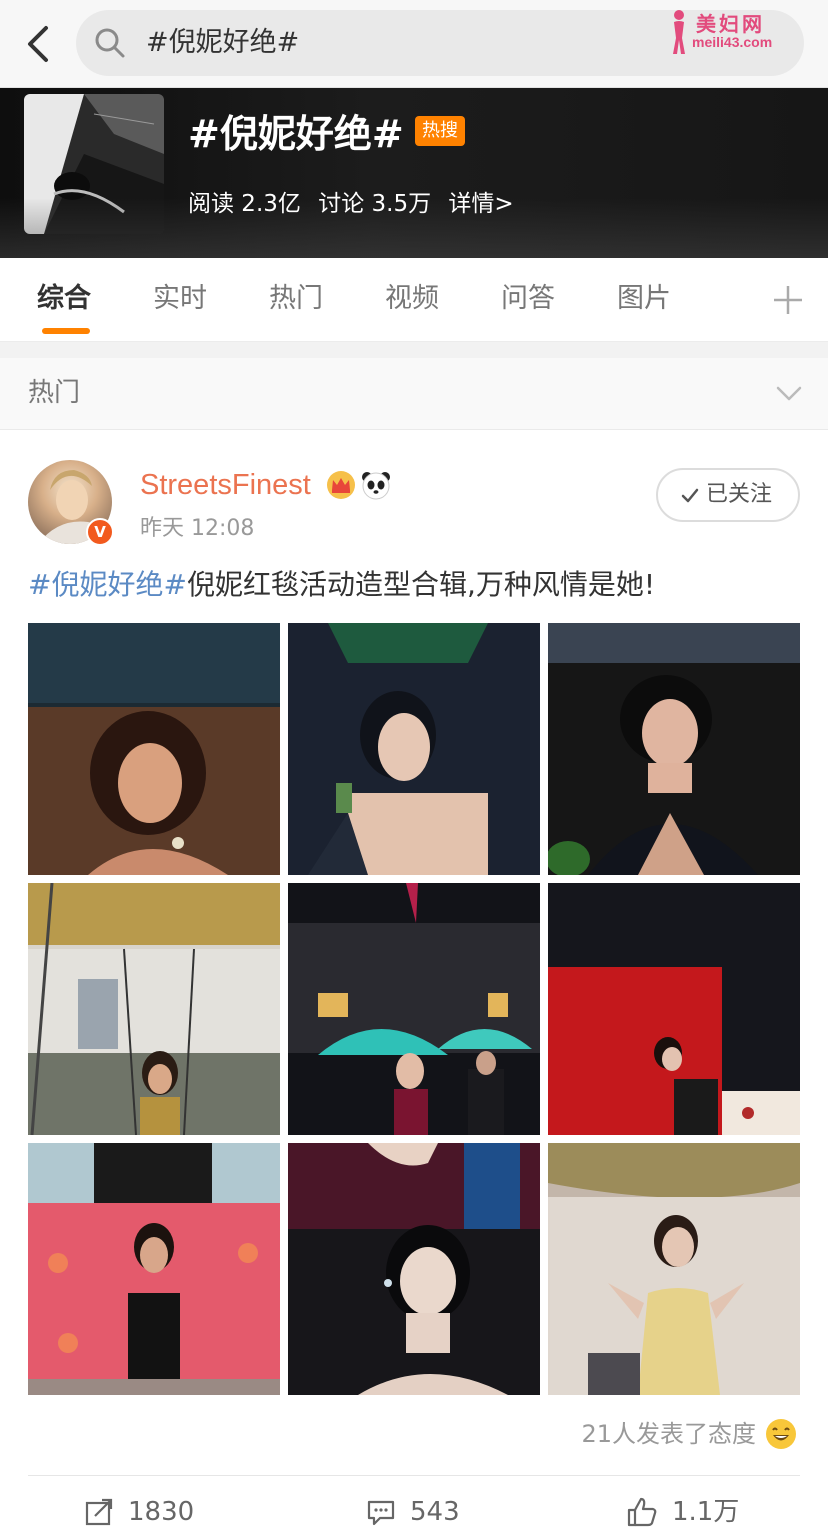  Describe the element at coordinates (668, 1434) in the screenshot. I see `reaction-summary: 21人发表了态度` at that location.